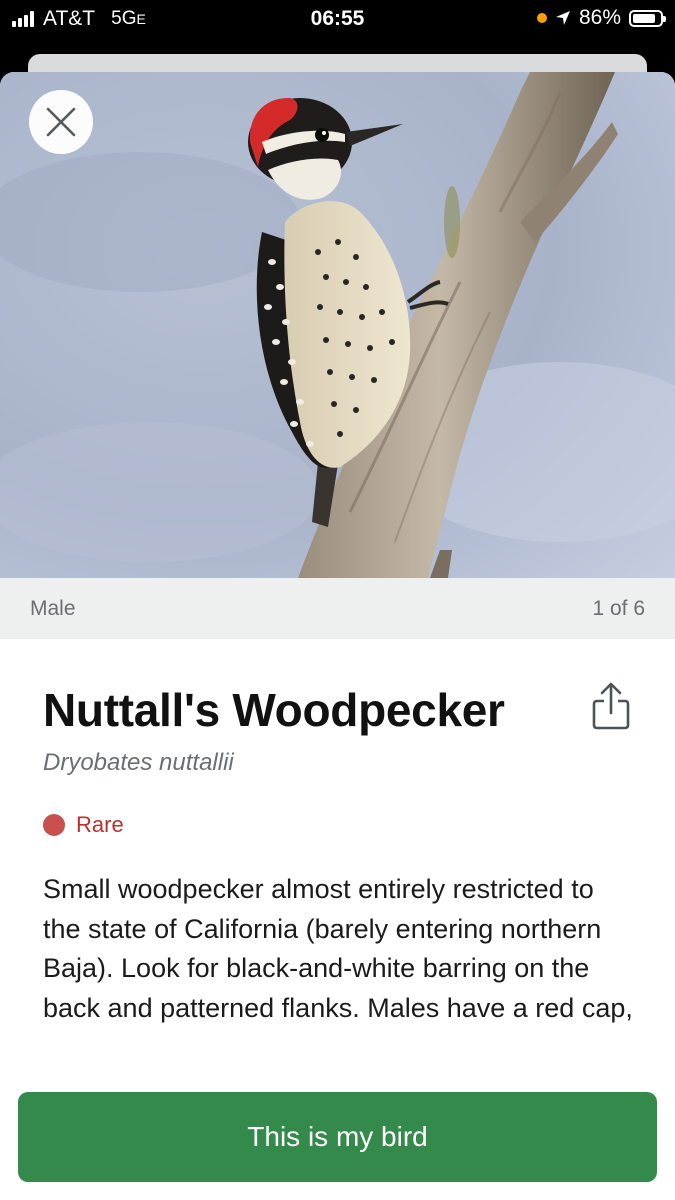  What do you see at coordinates (53, 608) in the screenshot?
I see `photo-sex-label: Male` at bounding box center [53, 608].